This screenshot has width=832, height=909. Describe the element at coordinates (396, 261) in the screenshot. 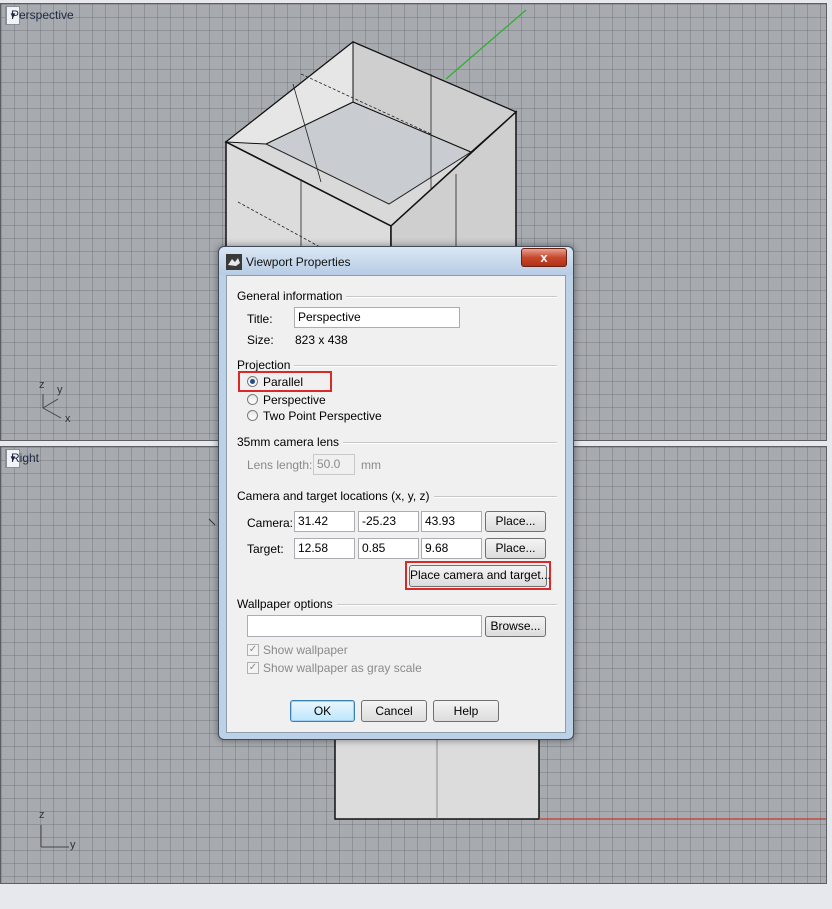

I see `dialog-titlebar: Viewport Properties x` at that location.